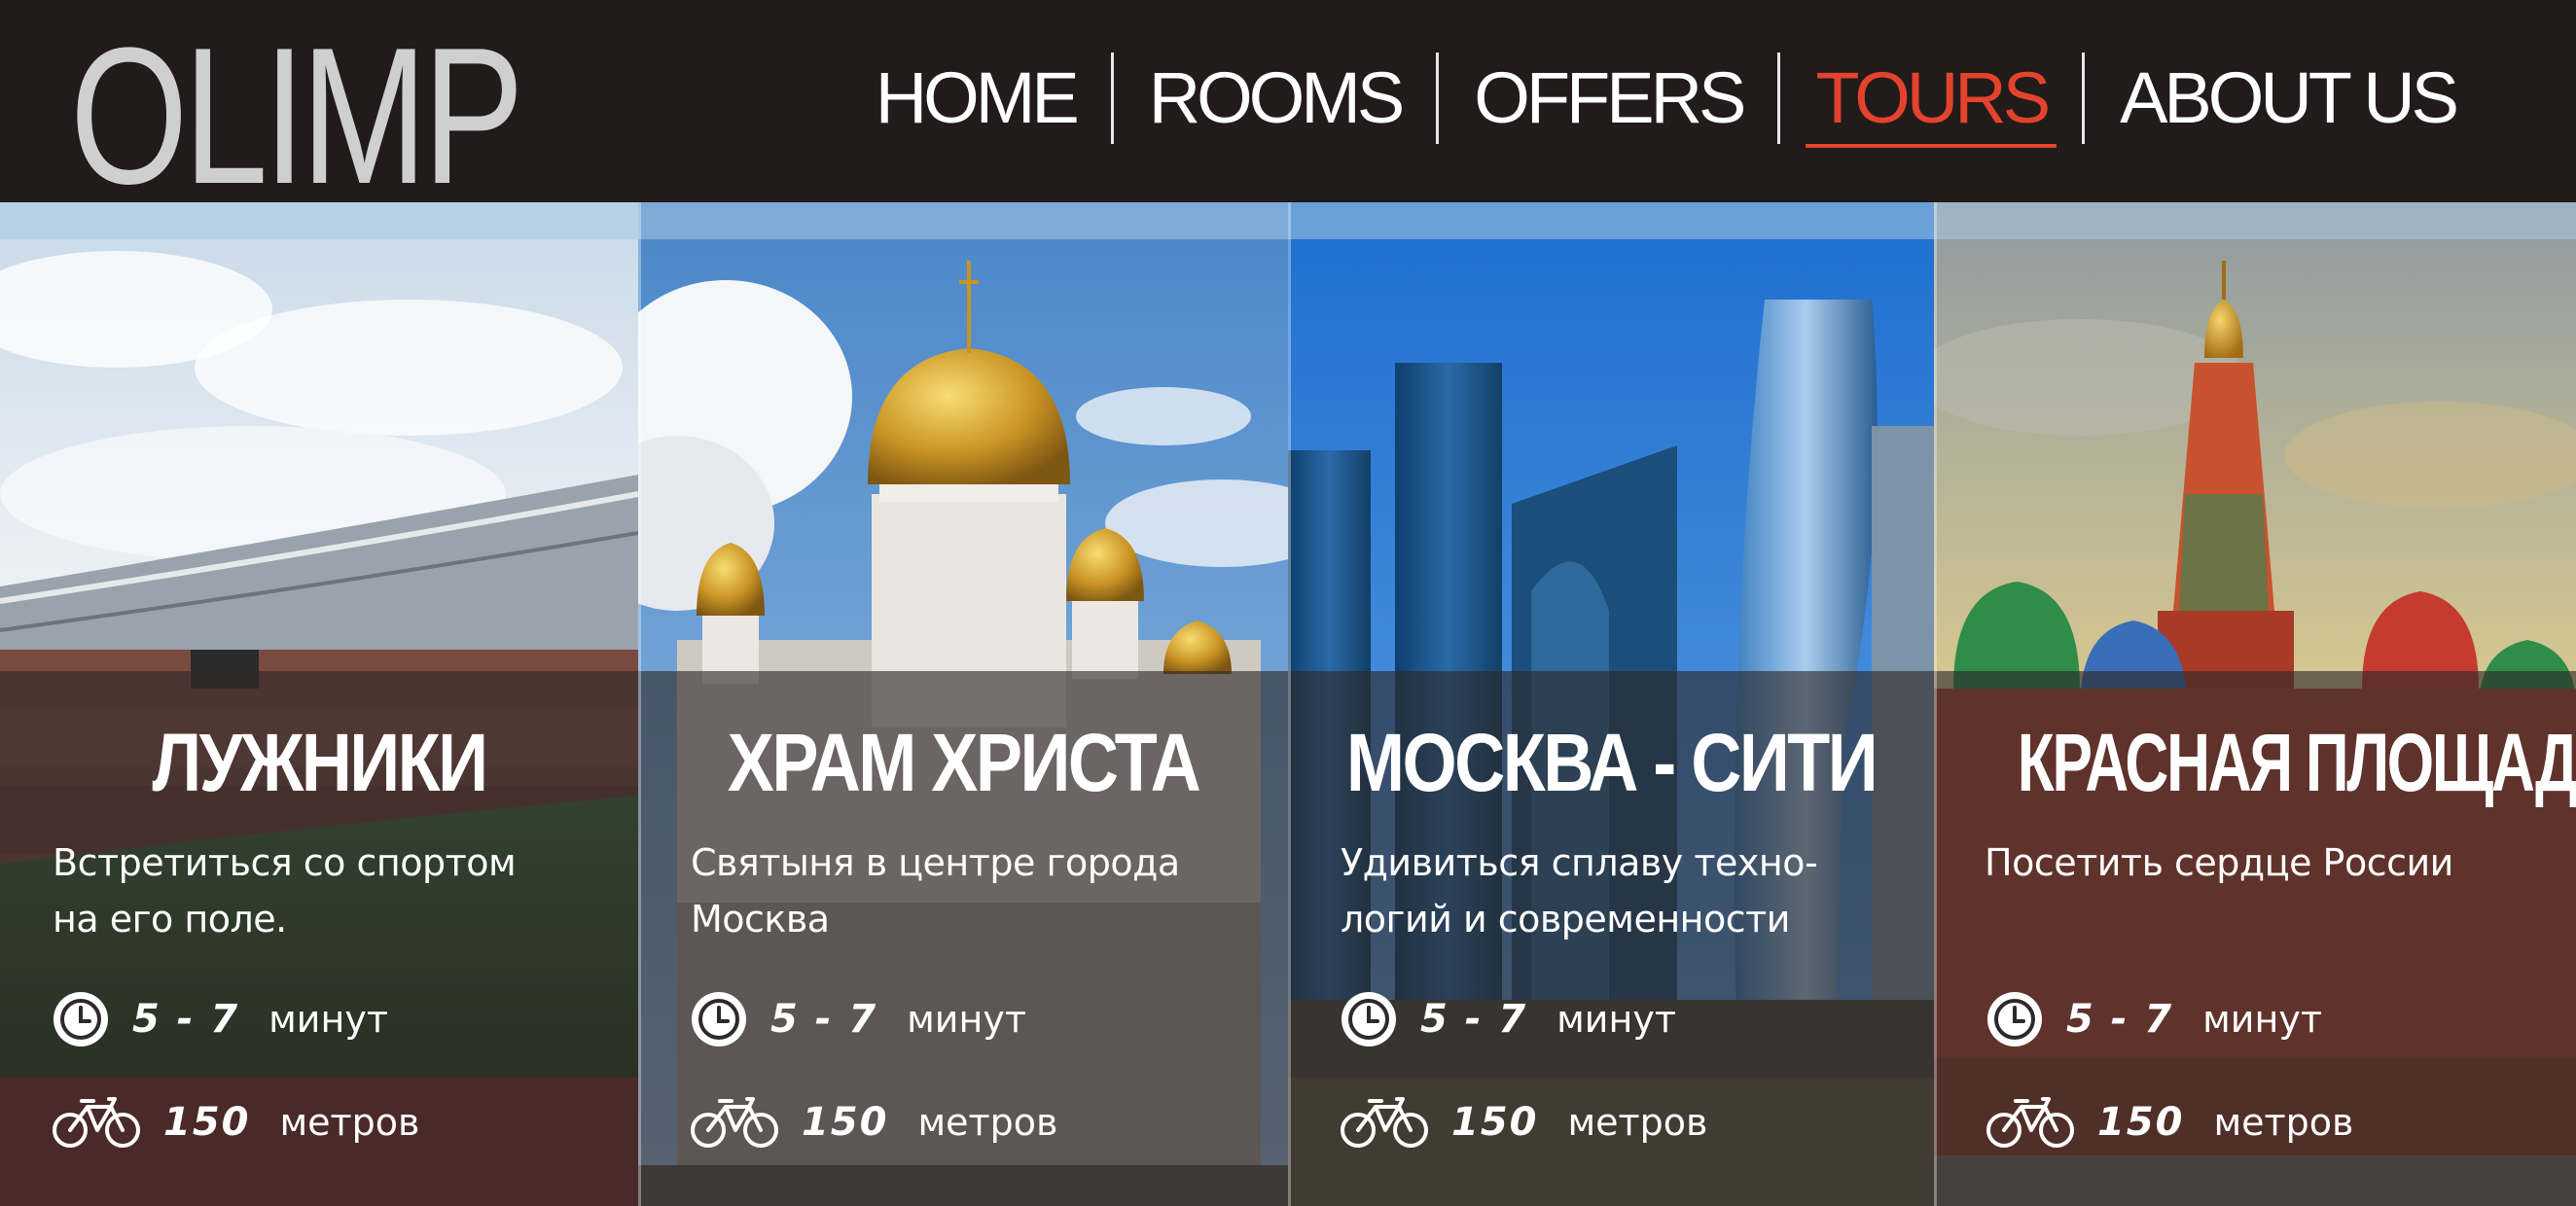  What do you see at coordinates (973, 890) in the screenshot?
I see `card-description: Святыня в центре города Москва` at bounding box center [973, 890].